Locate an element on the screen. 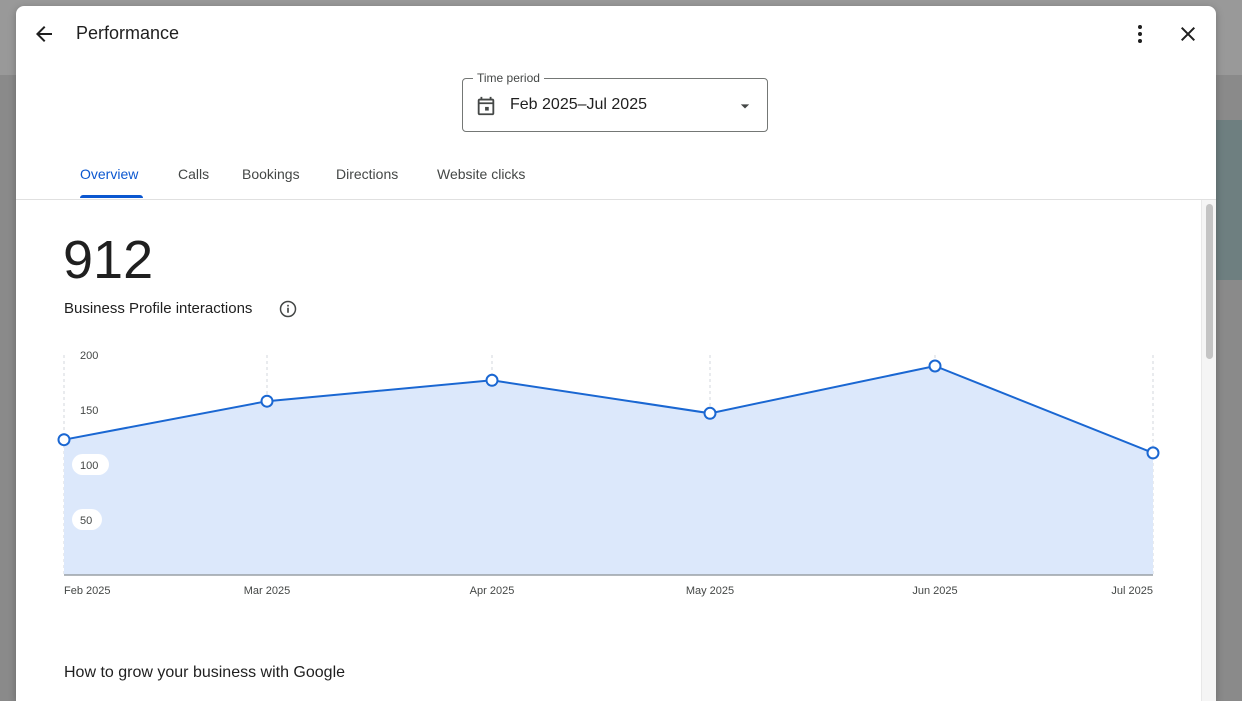 The image size is (1242, 701). interactions-label: Business Profile interactions is located at coordinates (158, 308).